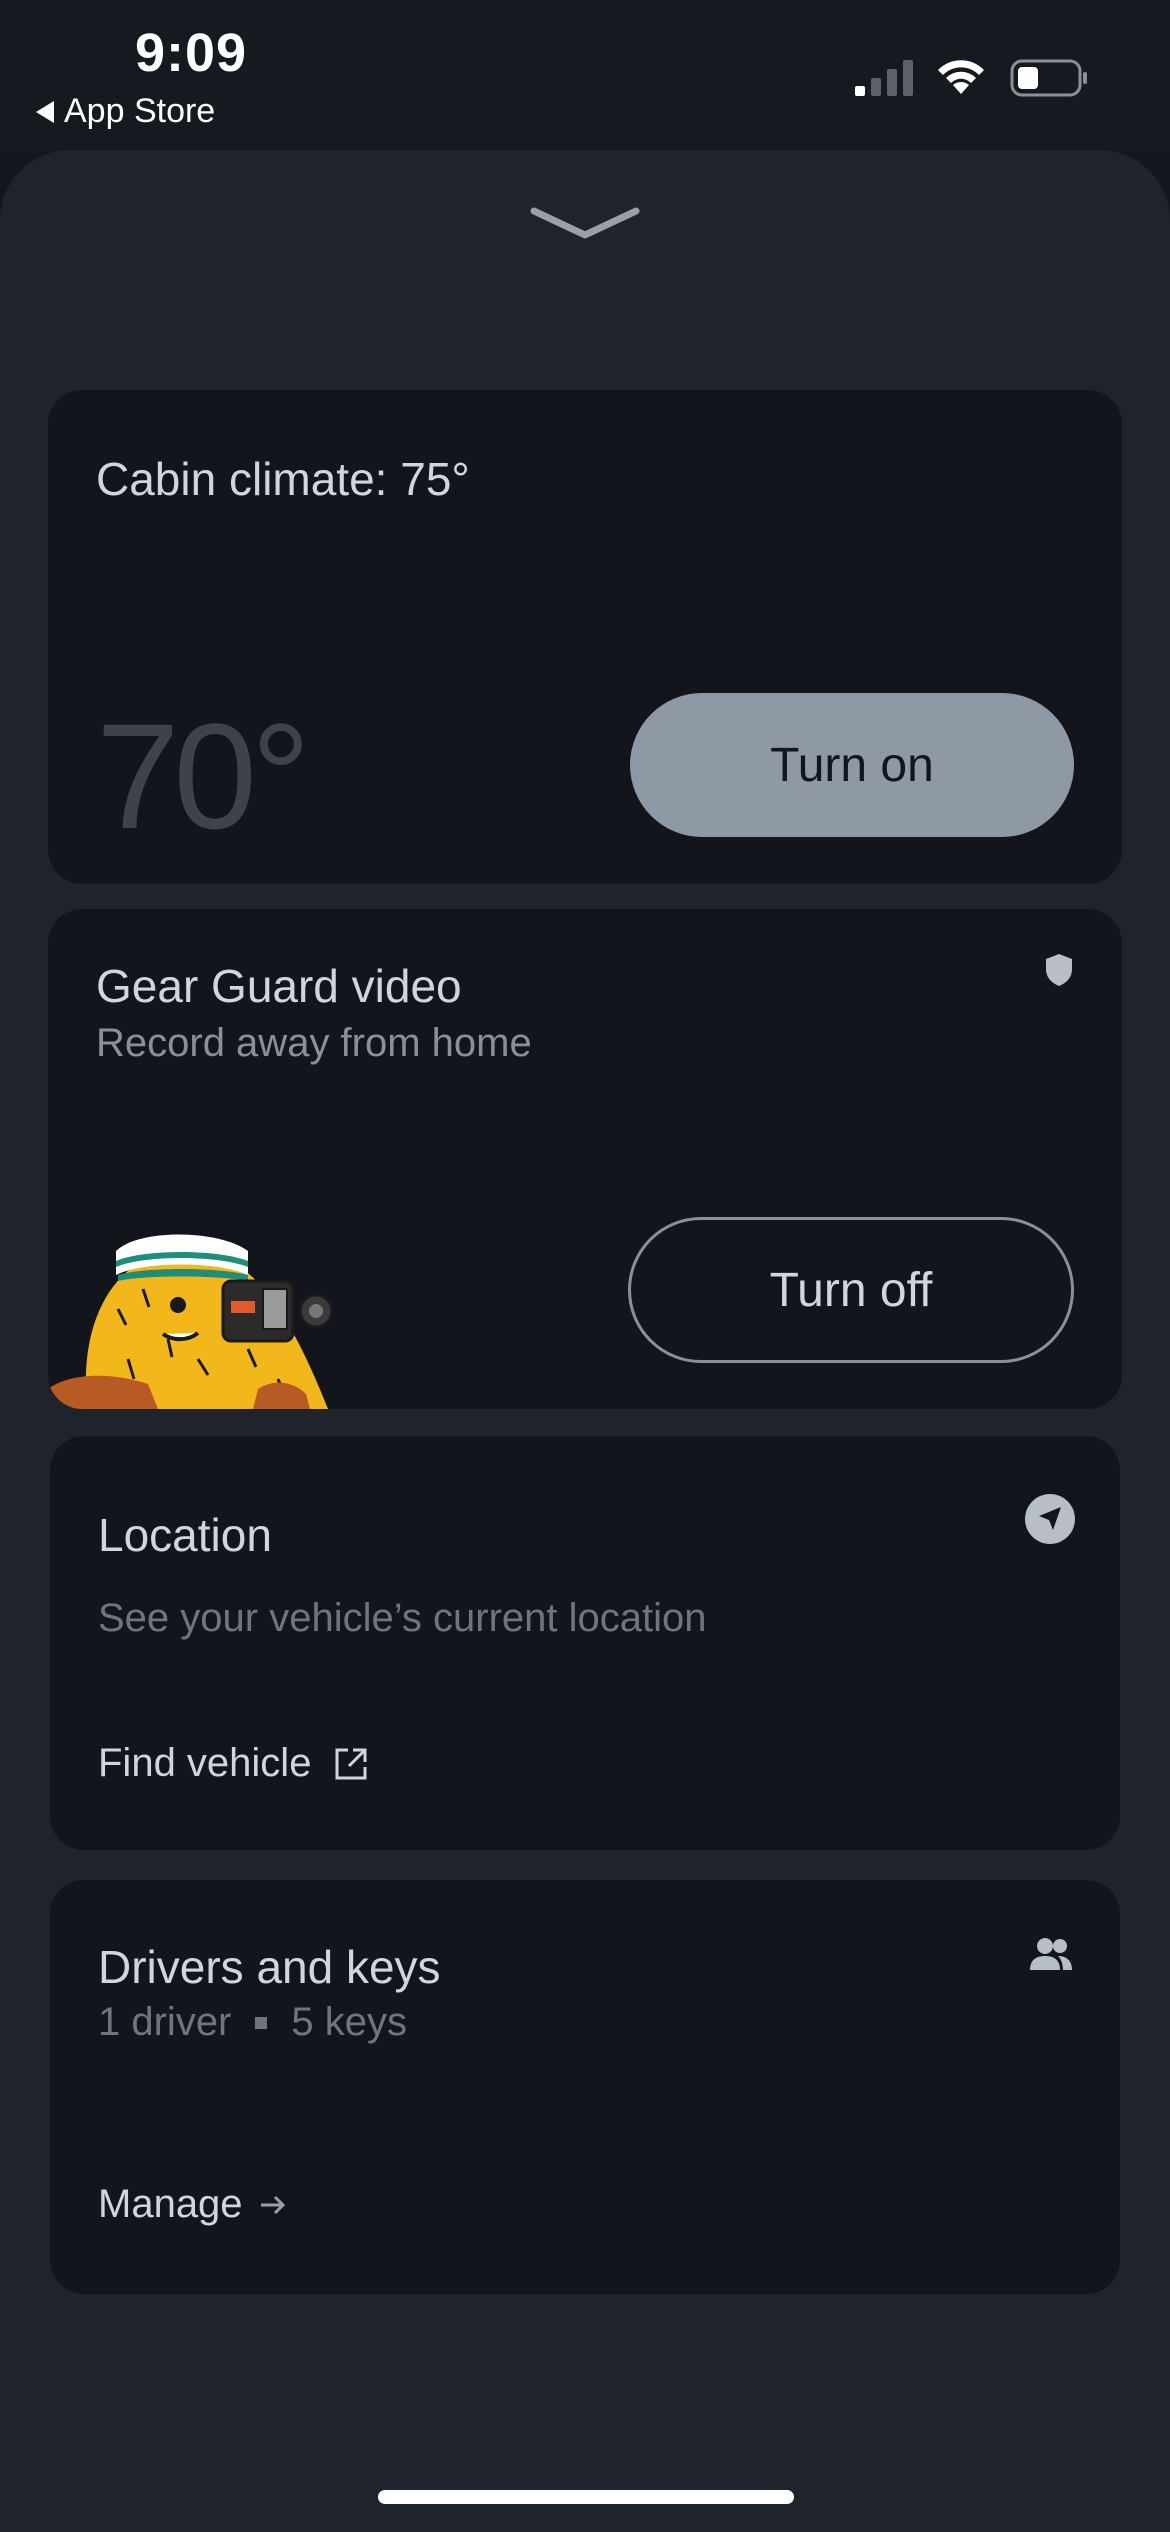 The width and height of the screenshot is (1170, 2532). What do you see at coordinates (261, 2022) in the screenshot?
I see `separator-dot` at bounding box center [261, 2022].